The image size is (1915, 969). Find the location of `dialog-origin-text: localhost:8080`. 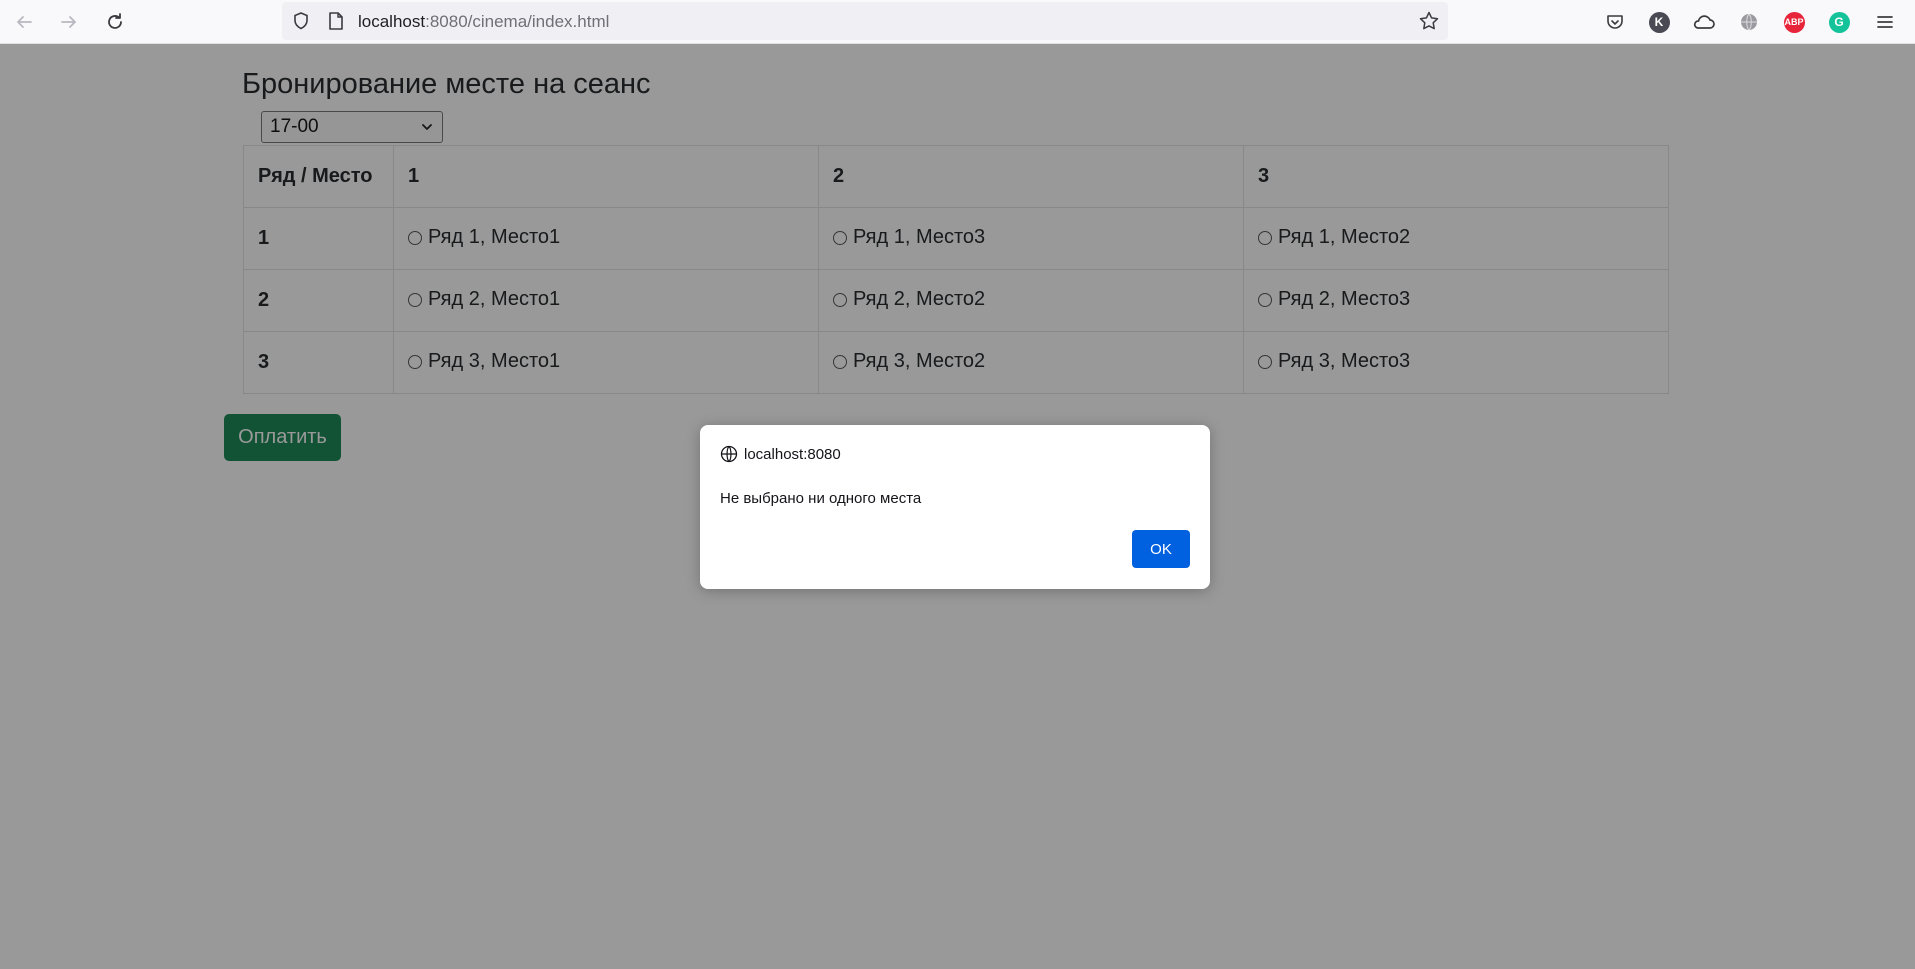

dialog-origin-text: localhost:8080 is located at coordinates (792, 454).